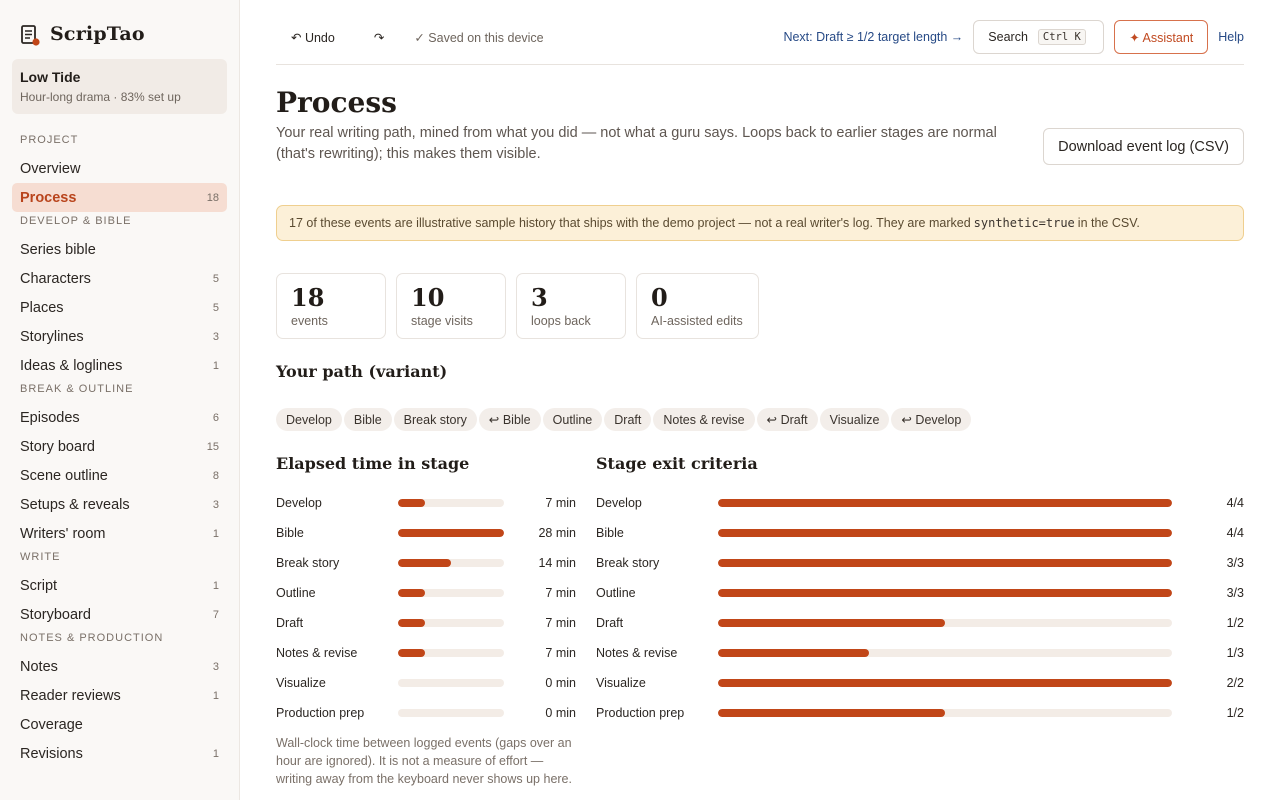 This screenshot has height=800, width=1280. I want to click on sidebar-item-episodes: Episodes 6, so click(119, 417).